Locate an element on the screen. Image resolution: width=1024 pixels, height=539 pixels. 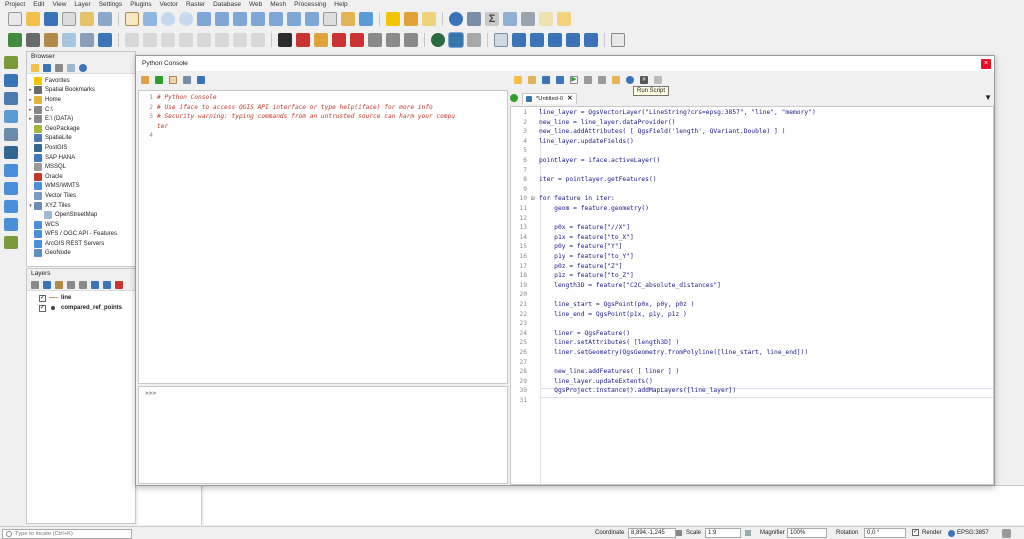
zoom-in-icon is located at coordinates (168, 19).